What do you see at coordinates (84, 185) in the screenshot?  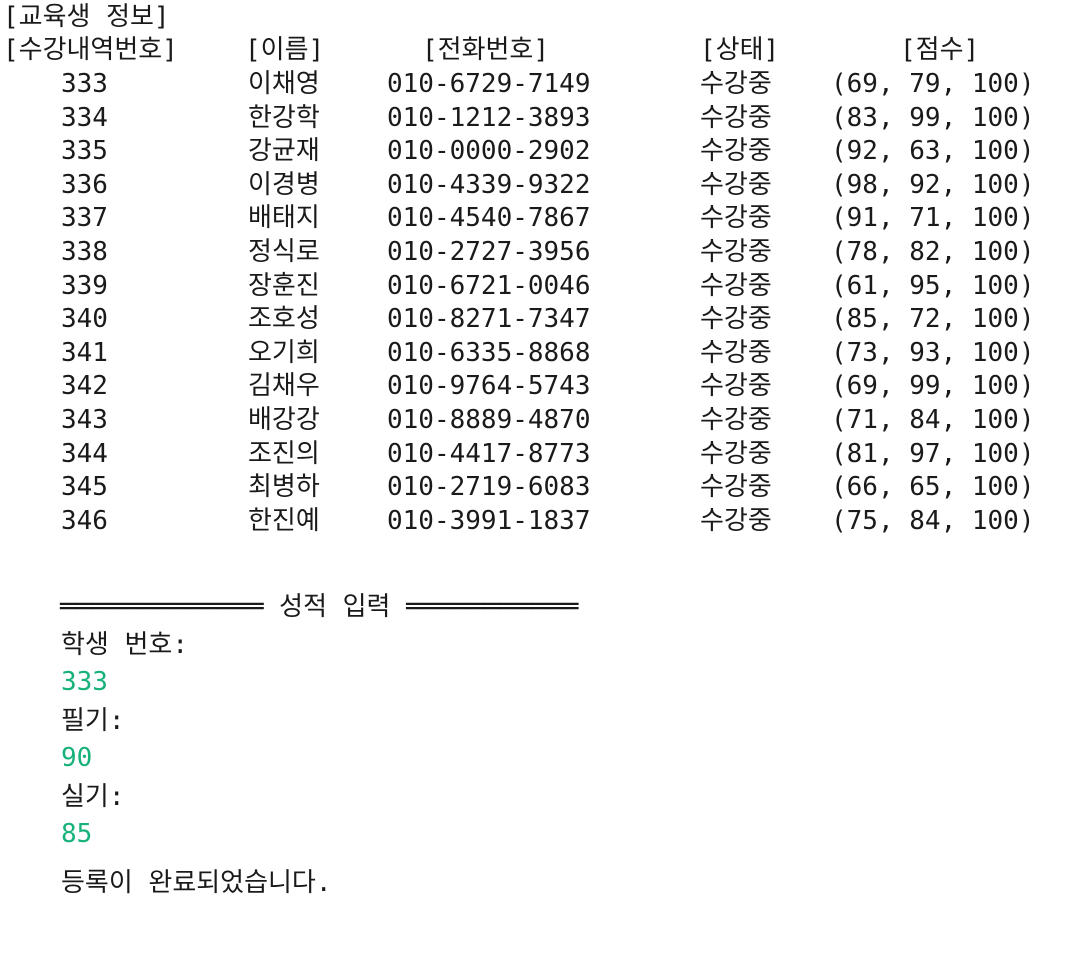 I see `cell-record-no: 336` at bounding box center [84, 185].